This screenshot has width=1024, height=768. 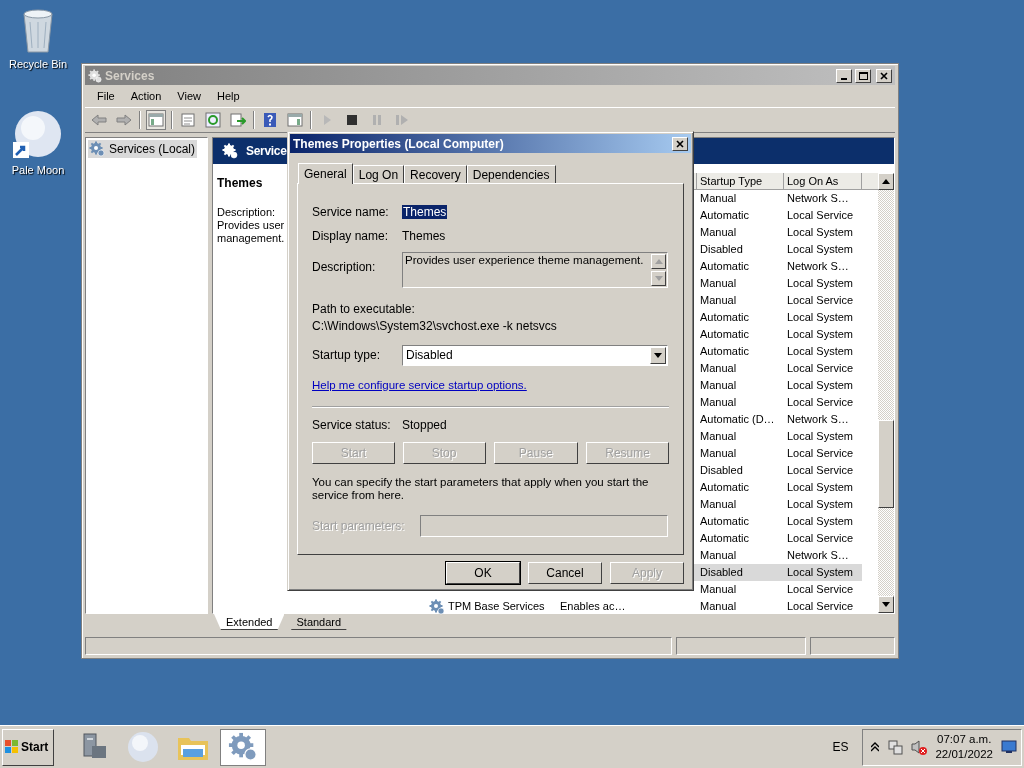 What do you see at coordinates (740, 181) in the screenshot?
I see `column-header: Startup Type` at bounding box center [740, 181].